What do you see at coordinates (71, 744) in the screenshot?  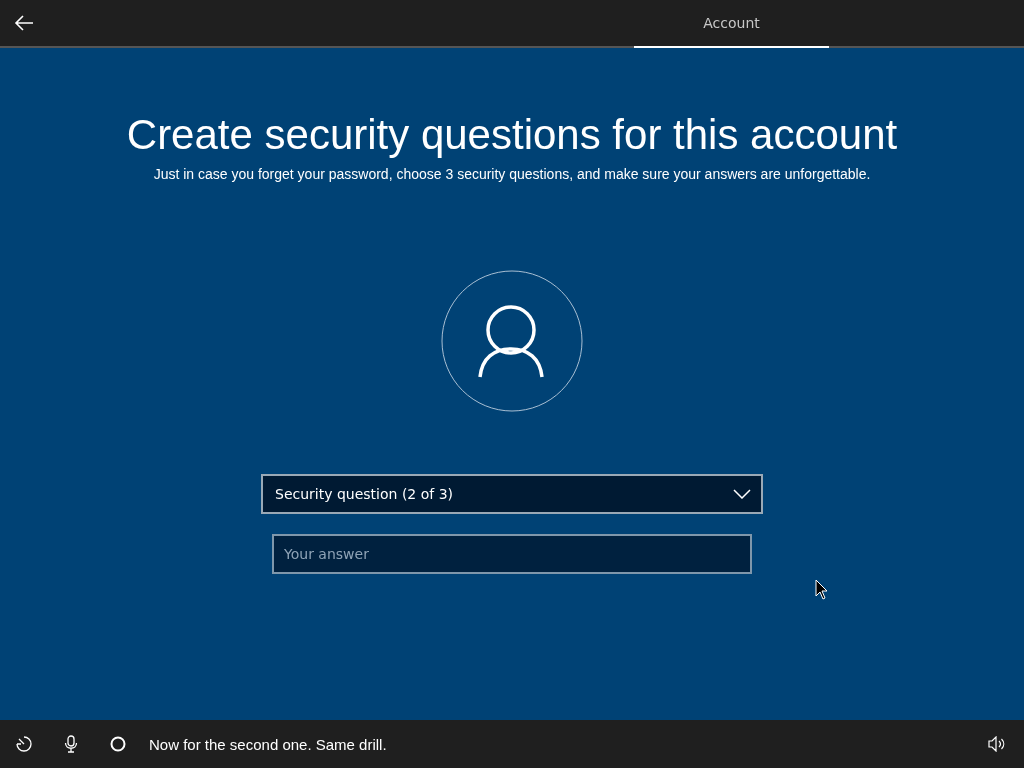 I see `microphone-icon` at bounding box center [71, 744].